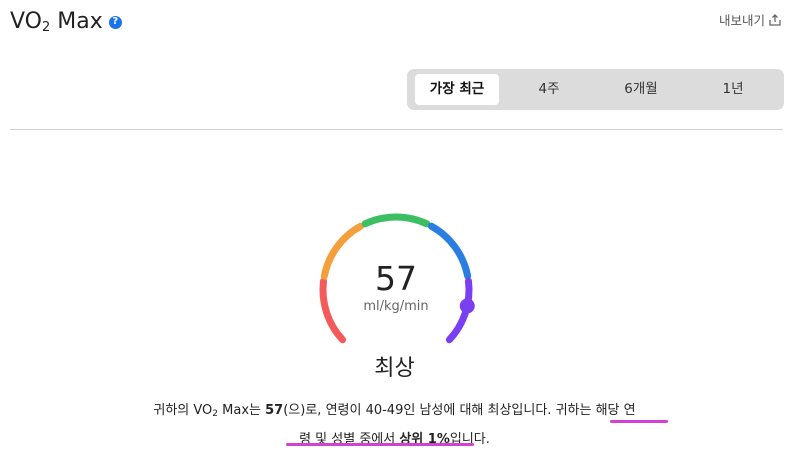 Image resolution: width=789 pixels, height=455 pixels. What do you see at coordinates (396, 129) in the screenshot?
I see `divider` at bounding box center [396, 129].